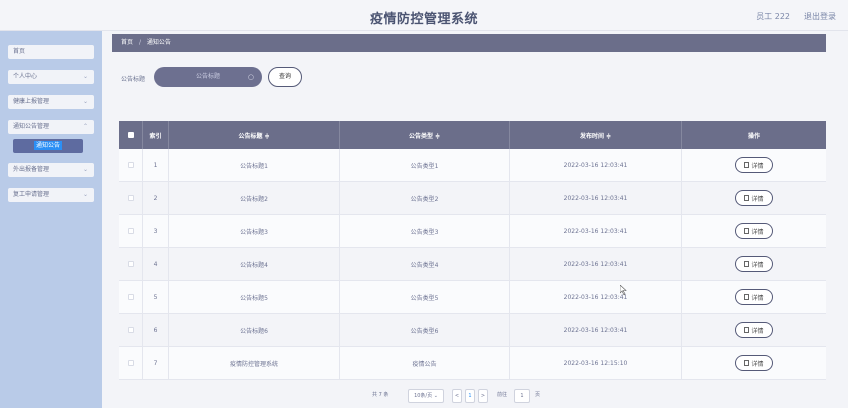 The height and width of the screenshot is (408, 848). What do you see at coordinates (596, 135) in the screenshot?
I see `column-header-time: 发布时间 ≑` at bounding box center [596, 135].